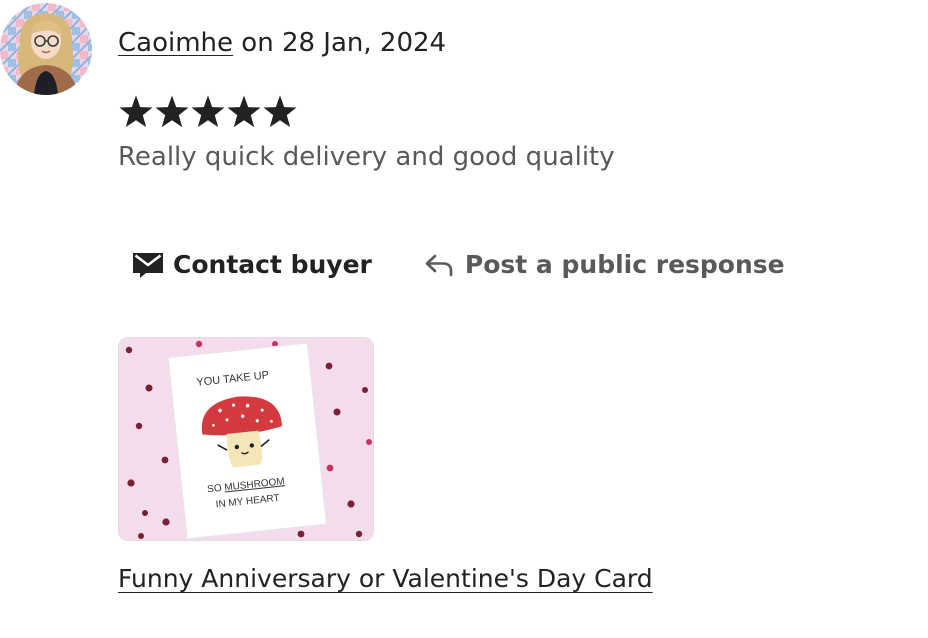 Image resolution: width=928 pixels, height=638 pixels. What do you see at coordinates (216, 489) in the screenshot?
I see `card-text-line2-prefix: SO` at bounding box center [216, 489].